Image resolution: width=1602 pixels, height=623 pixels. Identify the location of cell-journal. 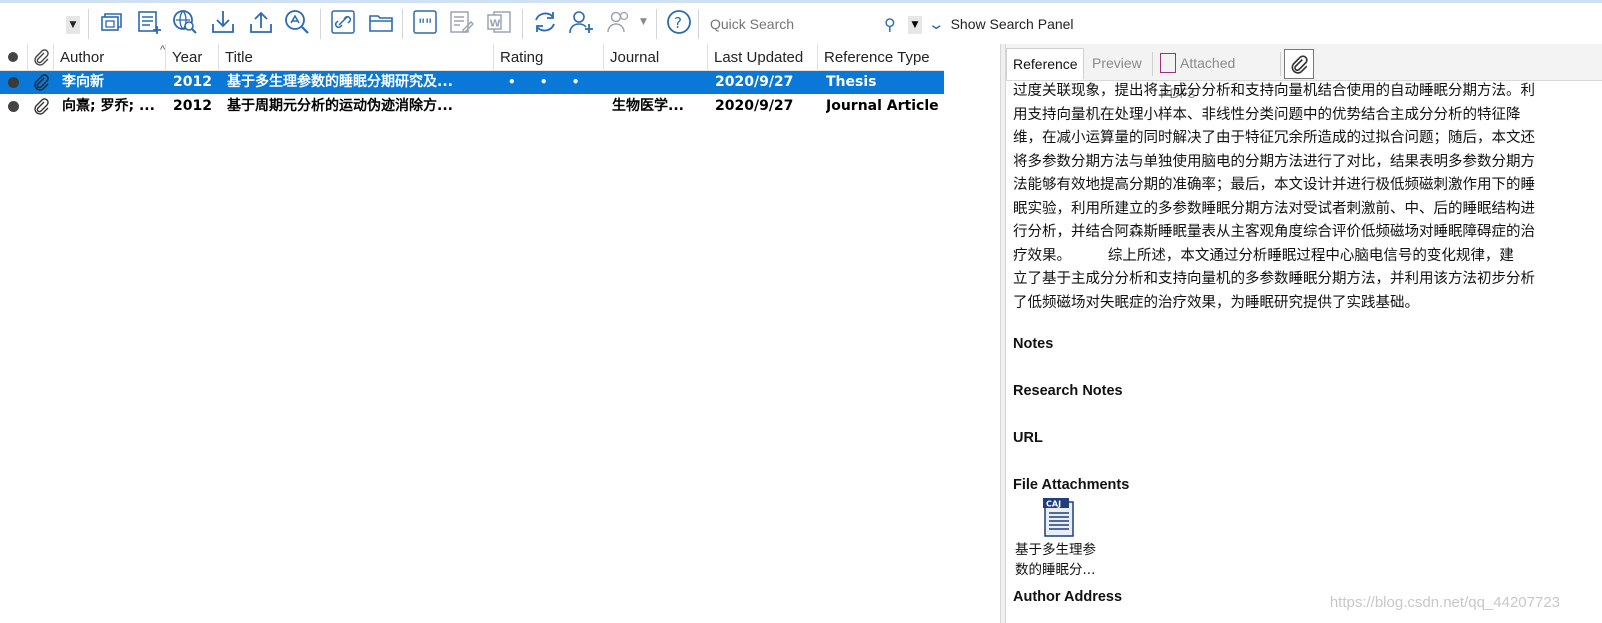
(658, 82).